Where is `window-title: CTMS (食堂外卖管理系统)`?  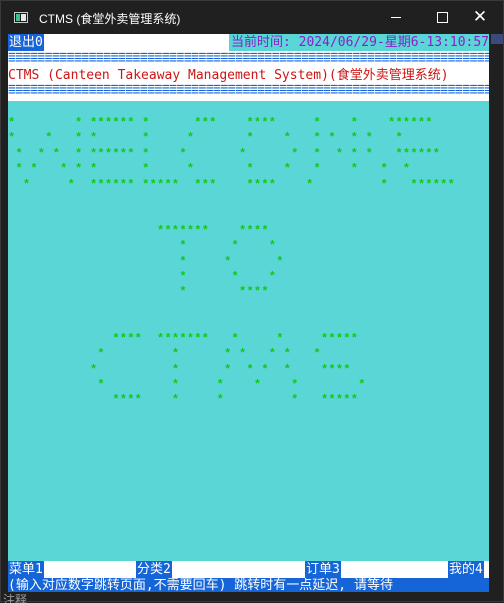
window-title: CTMS (食堂外卖管理系统) is located at coordinates (110, 19).